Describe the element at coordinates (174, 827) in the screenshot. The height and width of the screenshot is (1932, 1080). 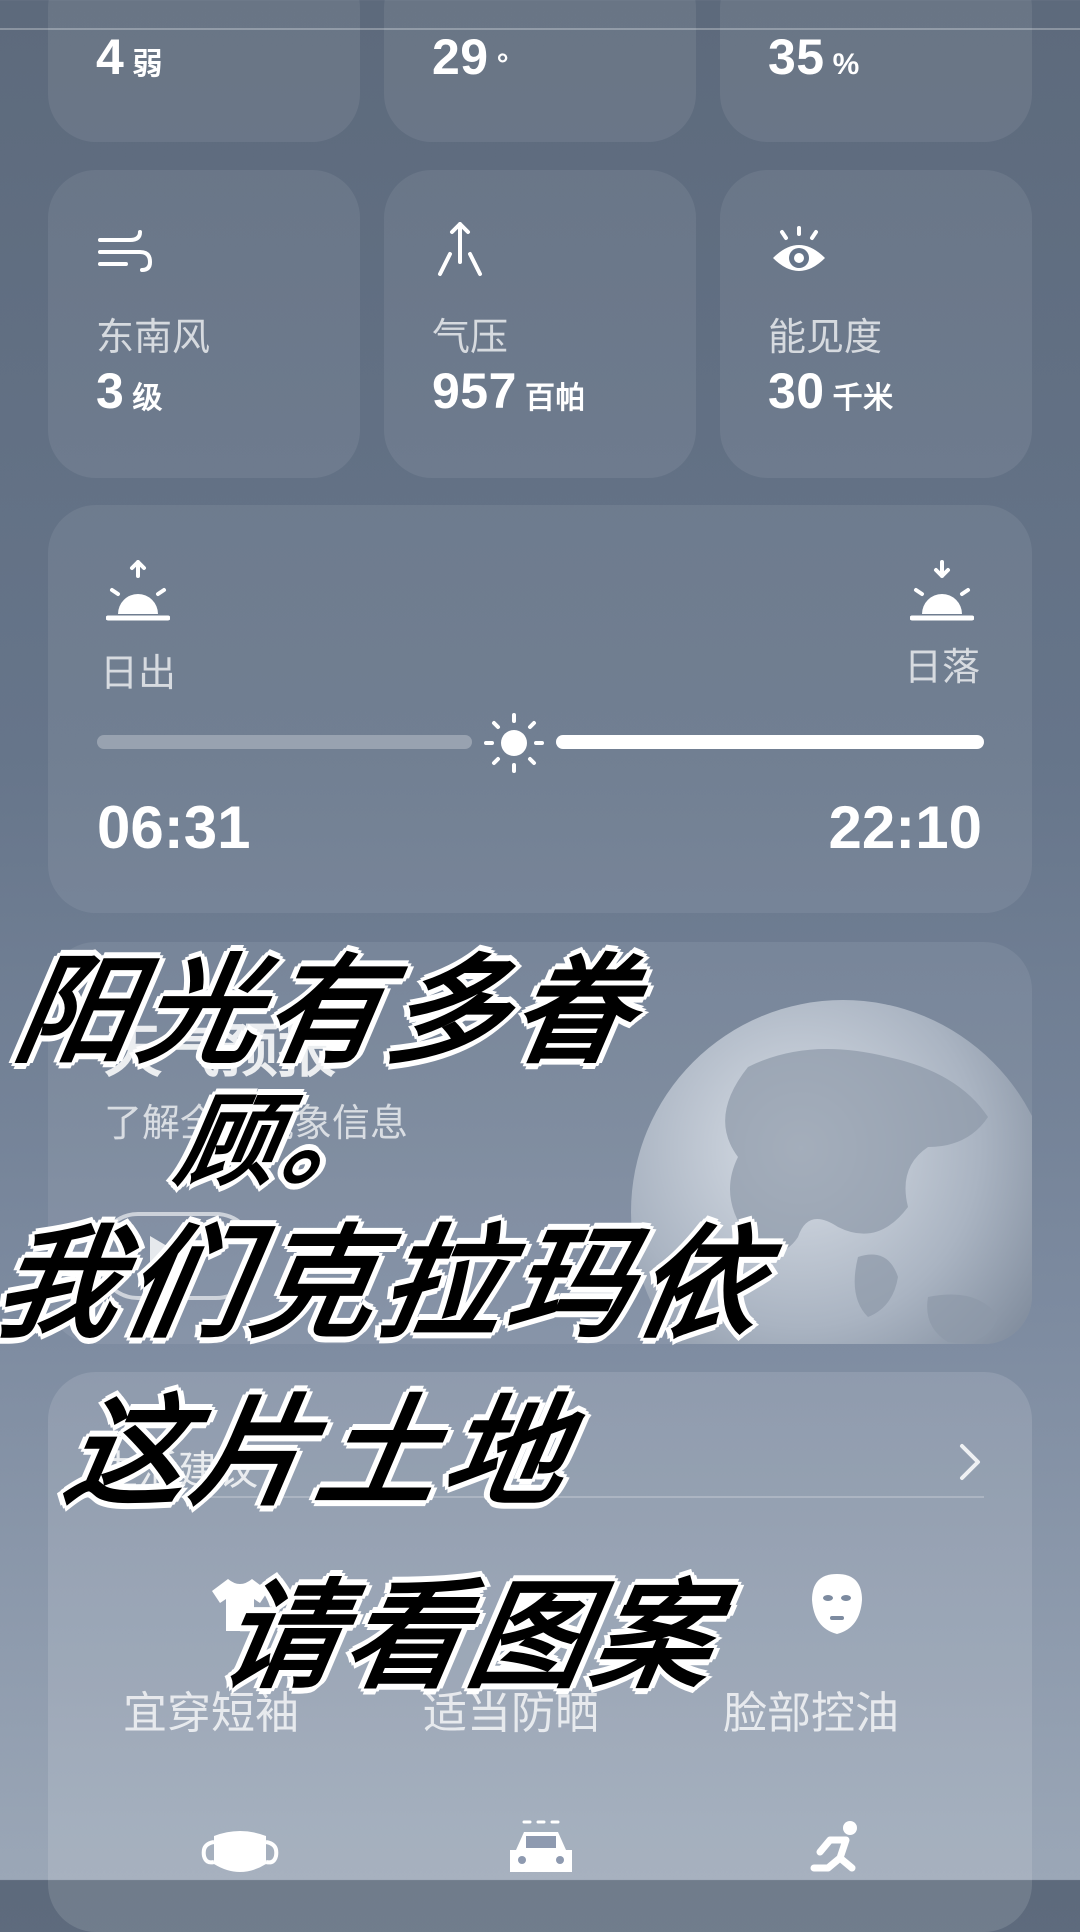
I see `sunrise-time: 06:31` at that location.